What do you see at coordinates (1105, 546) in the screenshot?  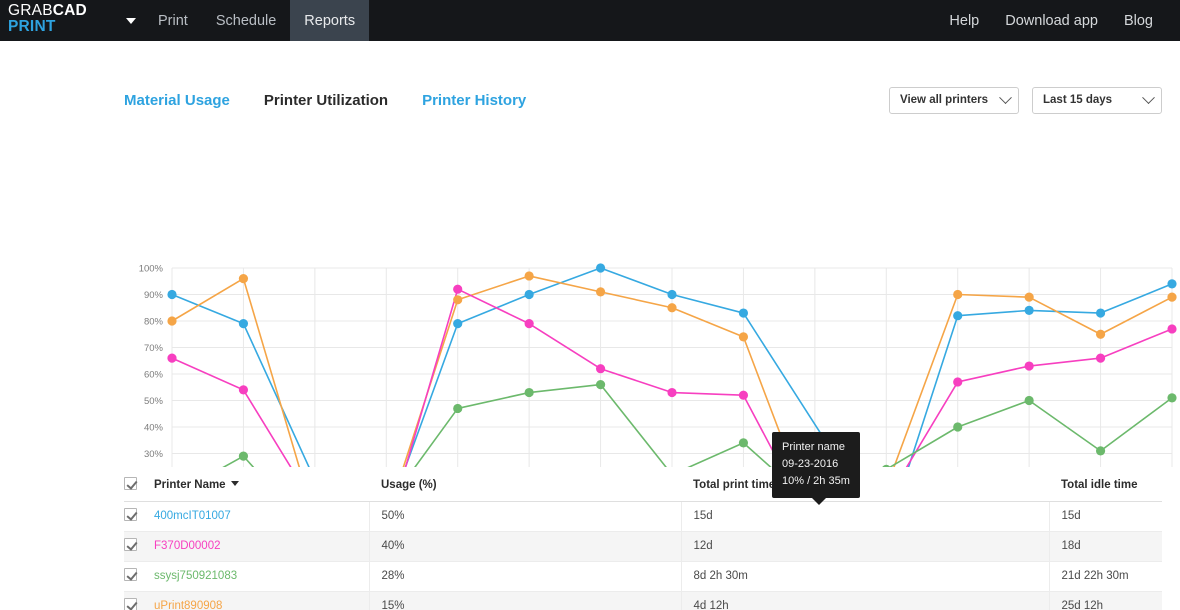 I see `total-idle-time-cell: 18d` at bounding box center [1105, 546].